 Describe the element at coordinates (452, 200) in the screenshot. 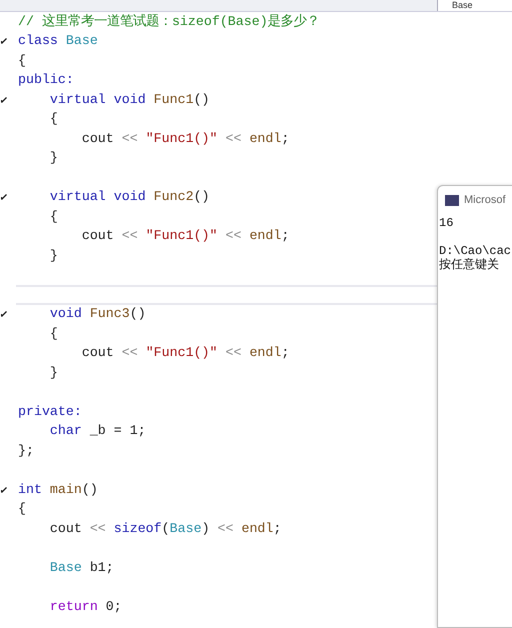

I see `console-icon` at that location.